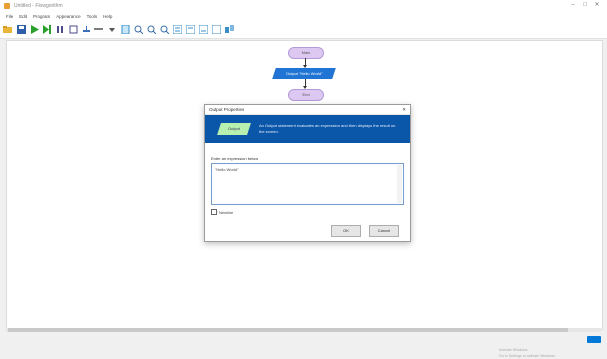 The image size is (607, 359). What do you see at coordinates (226, 169) in the screenshot?
I see `expression-value: "Hello World"` at bounding box center [226, 169].